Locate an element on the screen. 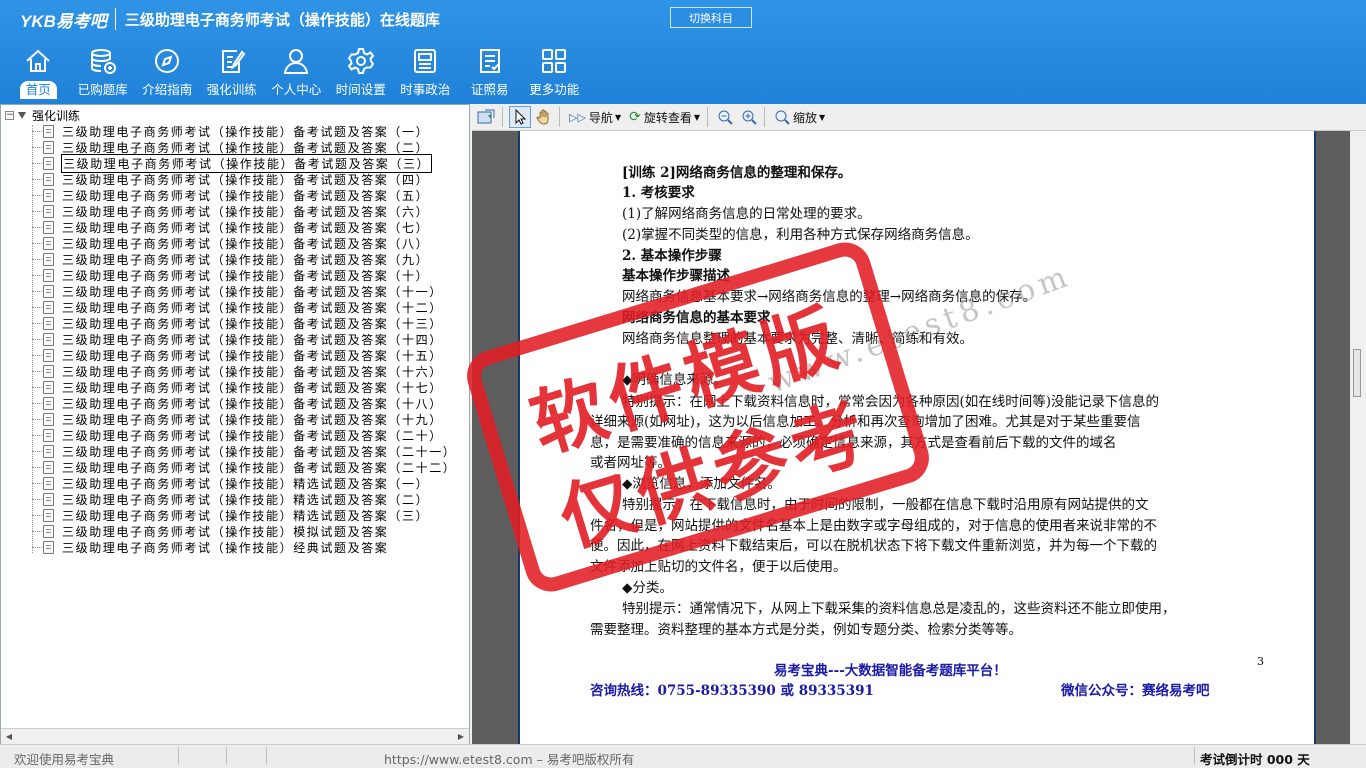 This screenshot has width=1366, height=768. tree-item: 三级助理电子商务师考试（操作技能）精选试题及答案（一） is located at coordinates (231, 483).